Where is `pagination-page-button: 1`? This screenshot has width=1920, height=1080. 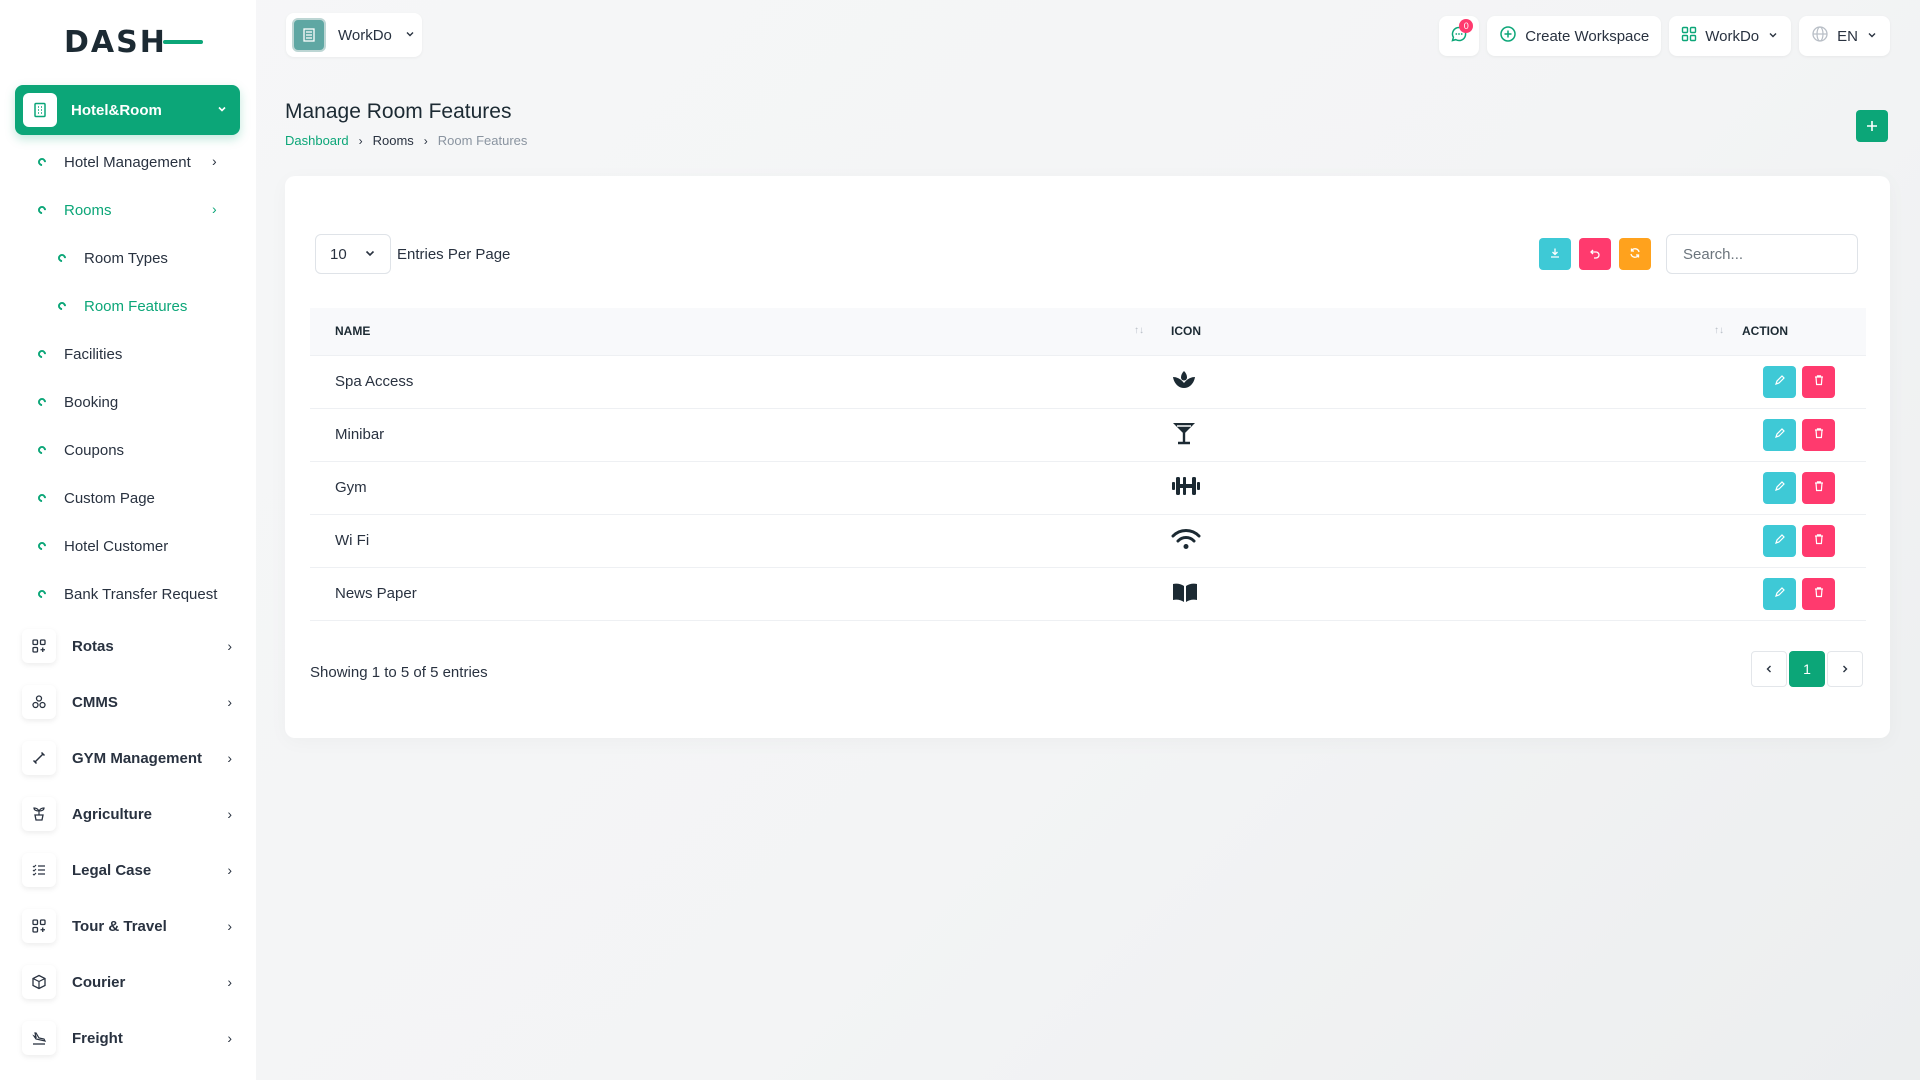
pagination-page-button: 1 is located at coordinates (1807, 669).